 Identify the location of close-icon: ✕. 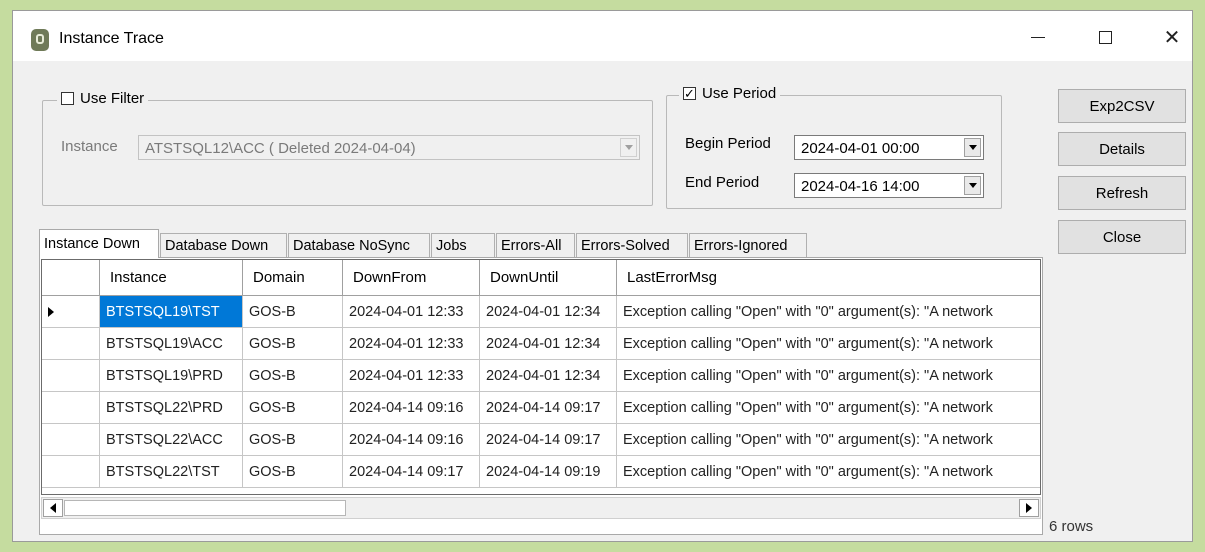
(1172, 37).